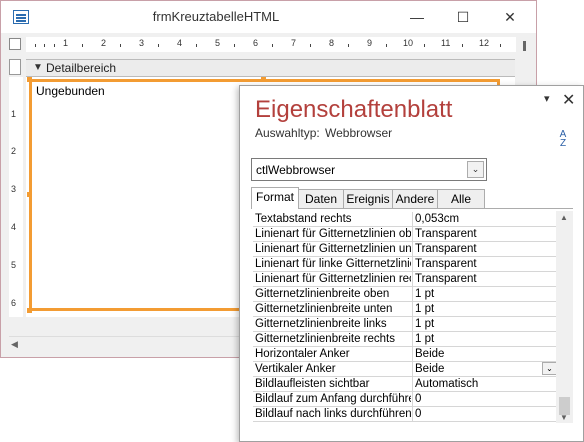 This screenshot has width=584, height=442. What do you see at coordinates (325, 339) in the screenshot?
I see `property-name: Gitternetzlinienbreite rechts` at bounding box center [325, 339].